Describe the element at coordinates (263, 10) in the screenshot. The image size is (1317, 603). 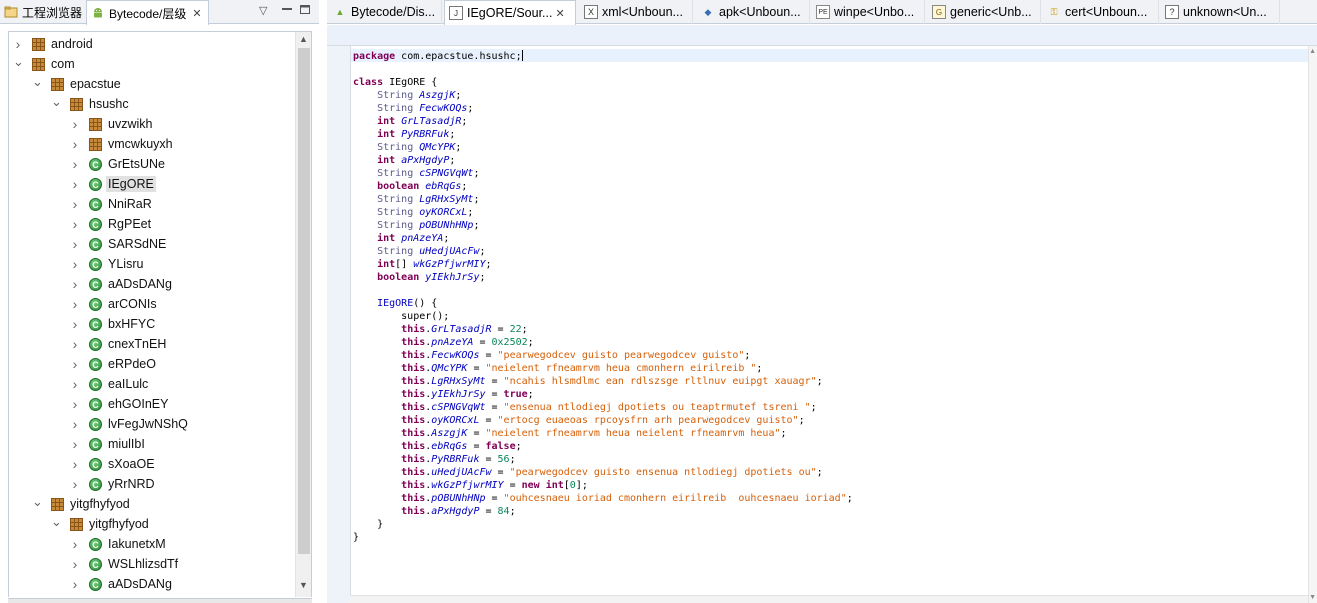
I see `view-menu-icon: ▽` at that location.